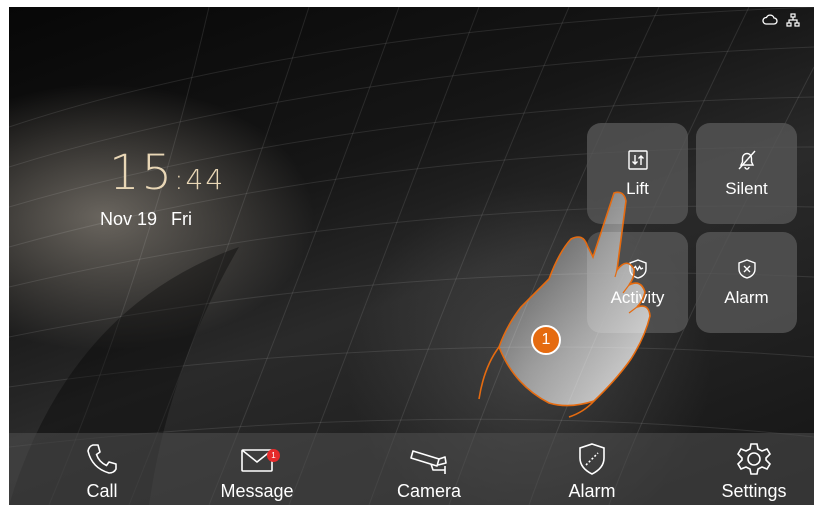  I want to click on dock-camera-button: Camera, so click(429, 471).